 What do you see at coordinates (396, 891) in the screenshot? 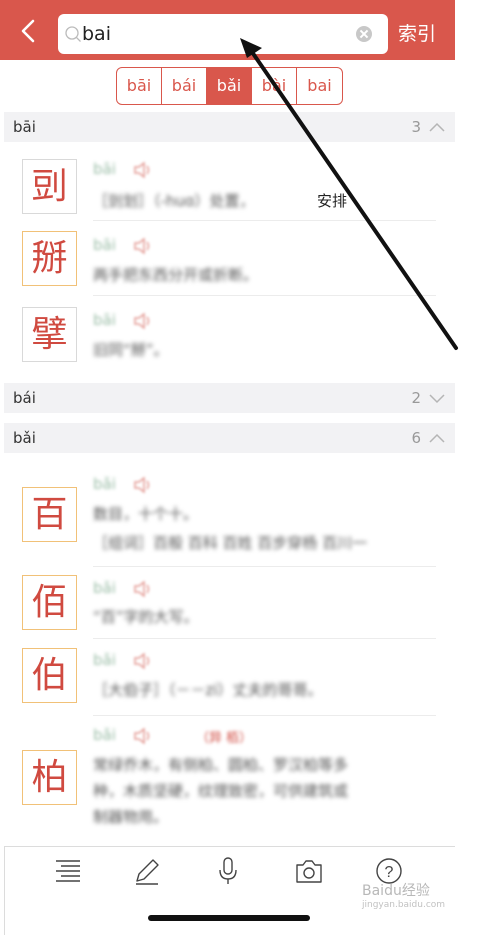
I see `watermark-brand: Baidu经验` at bounding box center [396, 891].